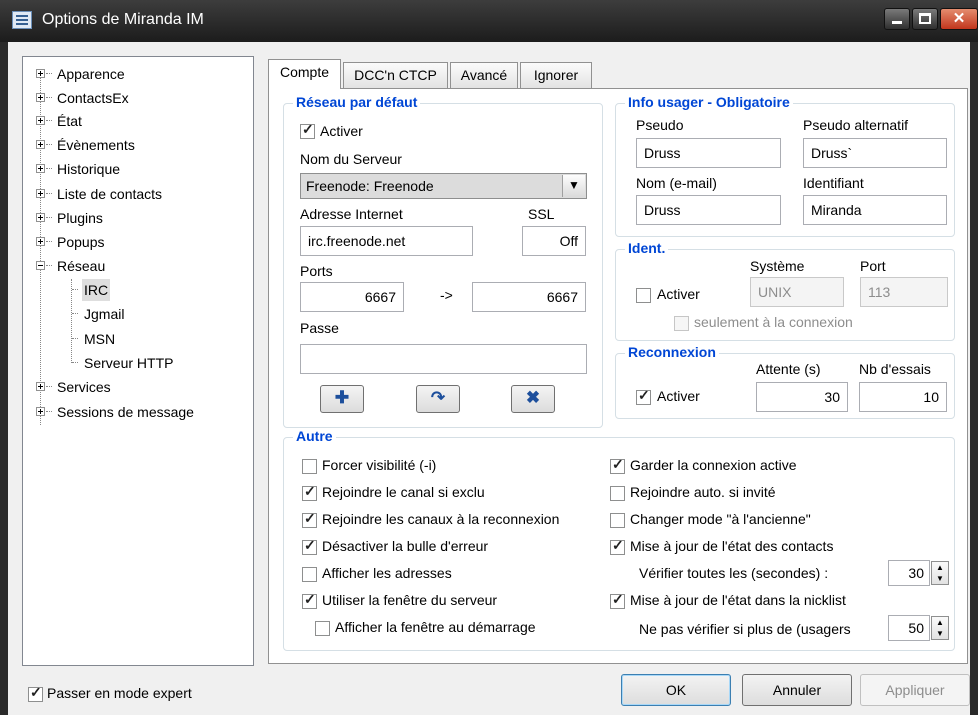 The image size is (978, 715). I want to click on tree-item-label: Serveur HTTP, so click(129, 363).